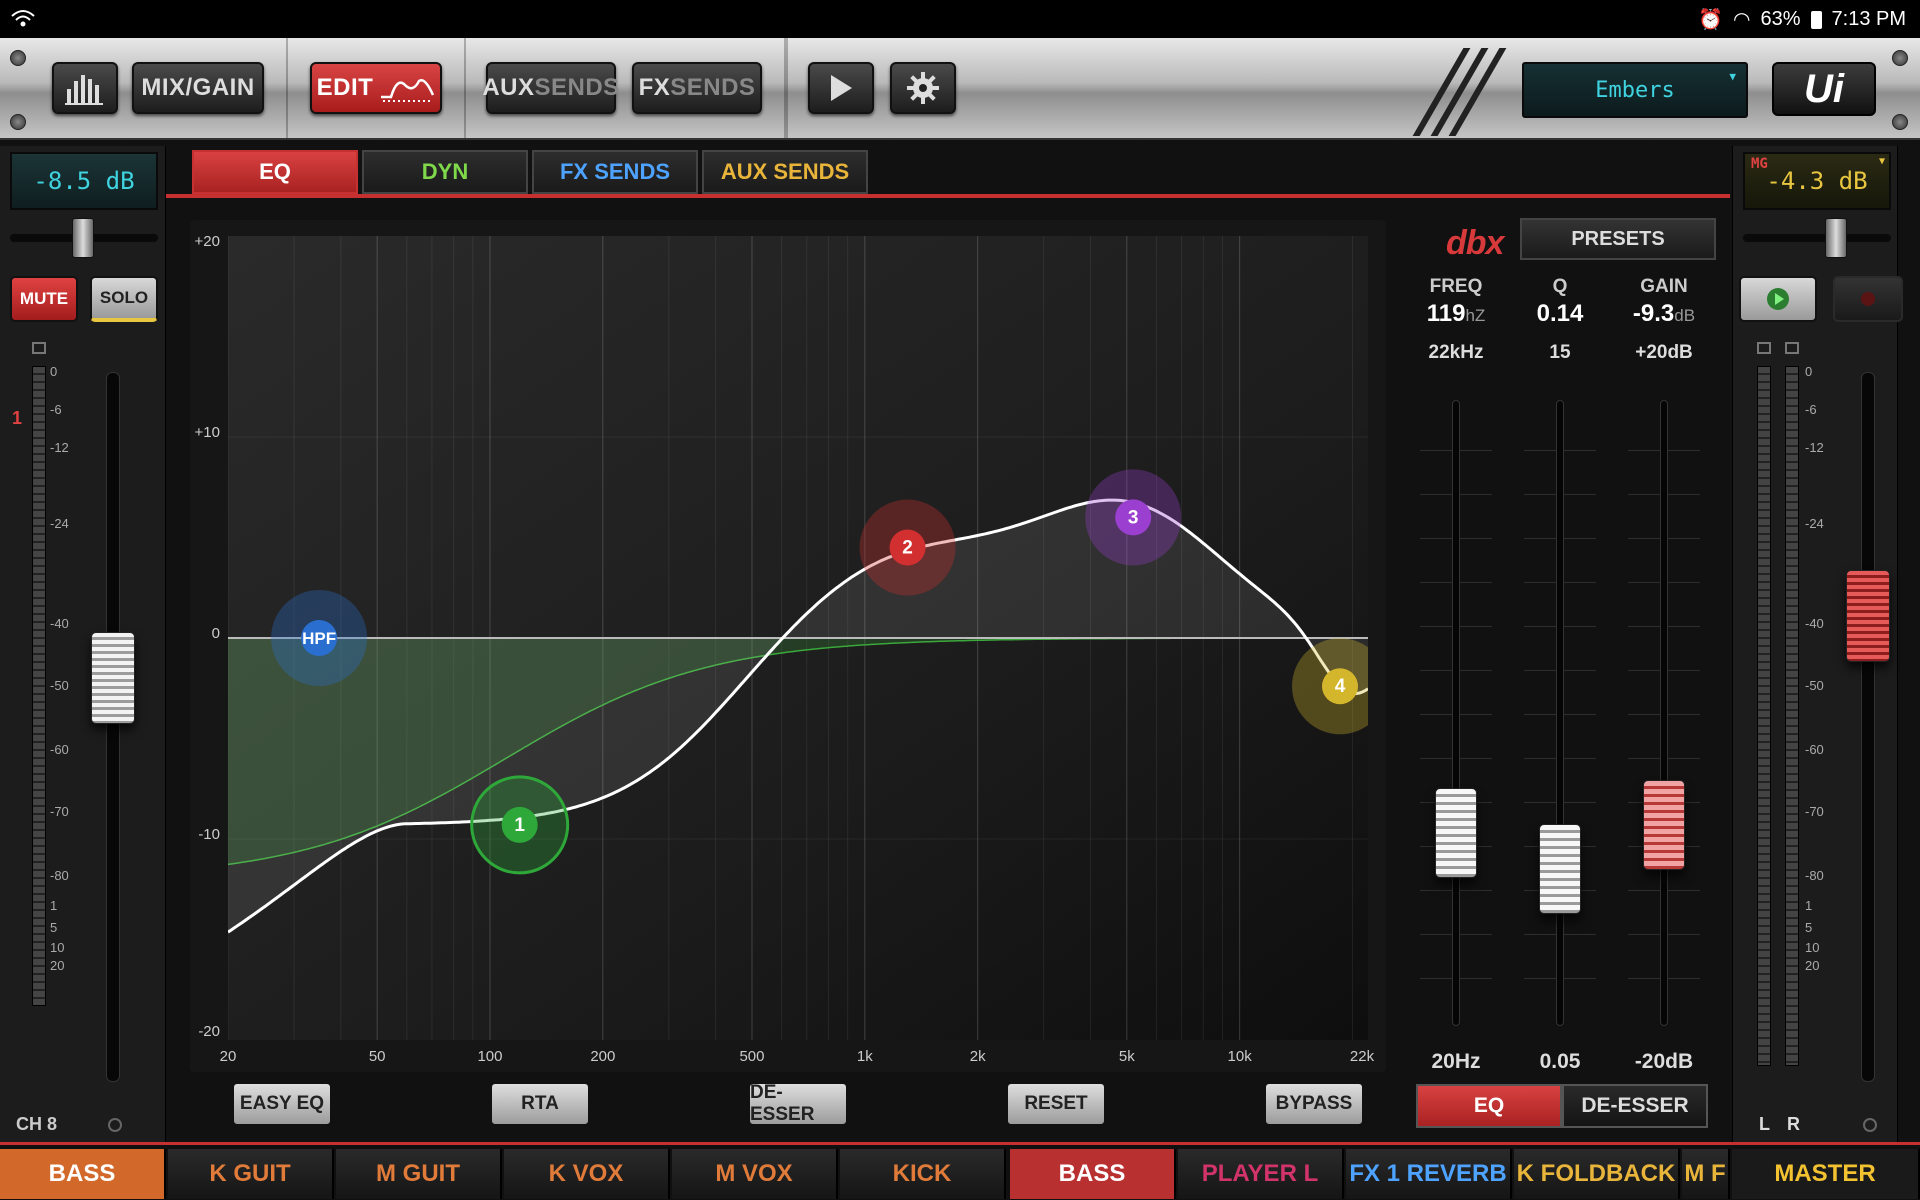  I want to click on tab-fx-sends: FX SENDS, so click(615, 172).